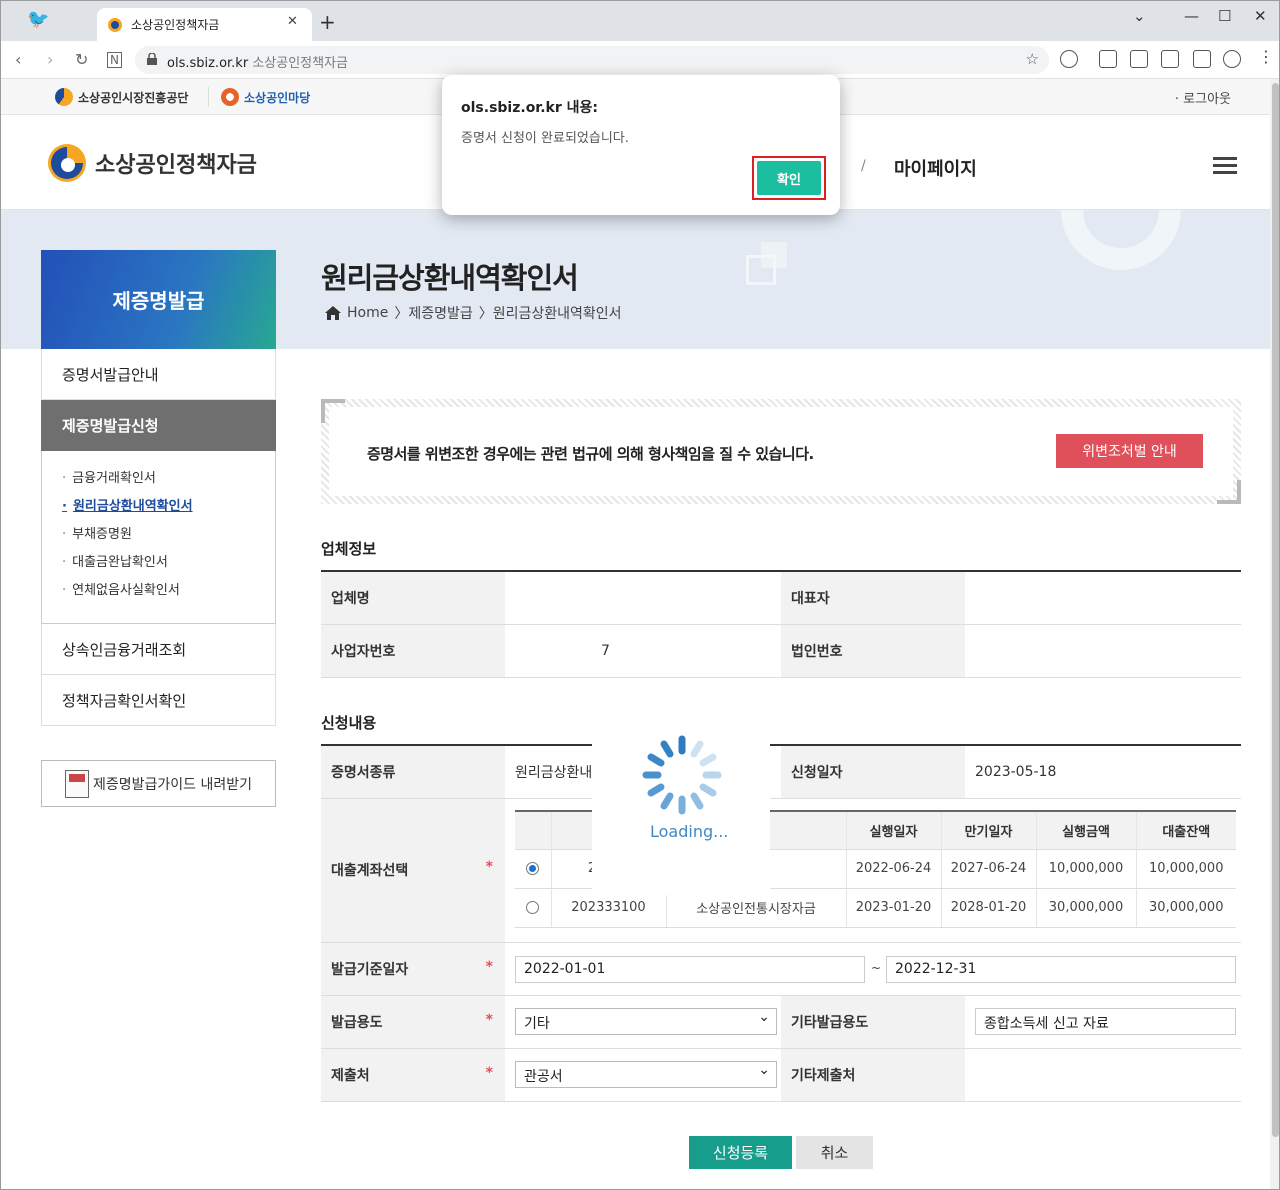  Describe the element at coordinates (473, 313) in the screenshot. I see `breadcrumb: Home 〉제증명발급 〉원리금상환내역확인서` at that location.